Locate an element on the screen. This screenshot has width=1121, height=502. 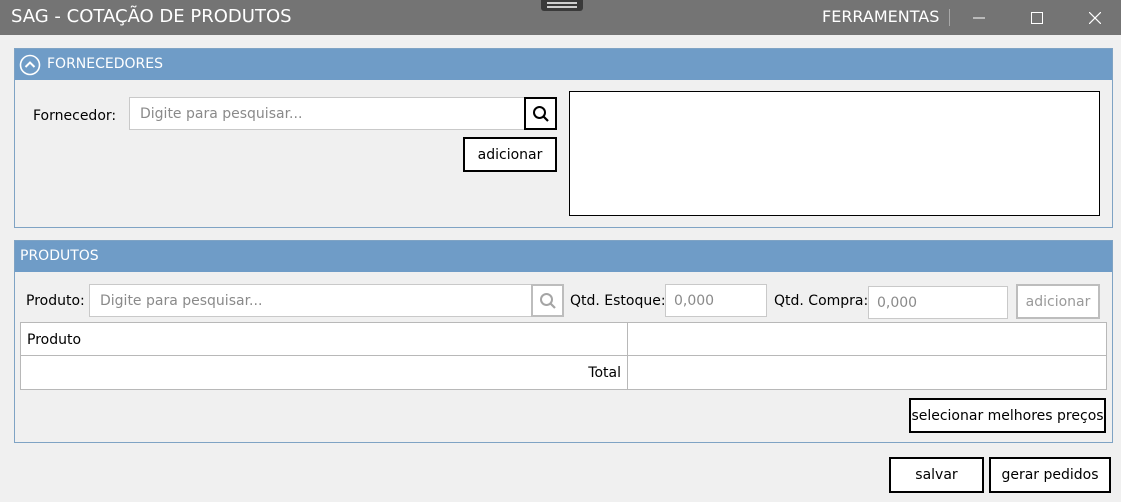
minimize-icon is located at coordinates (979, 17).